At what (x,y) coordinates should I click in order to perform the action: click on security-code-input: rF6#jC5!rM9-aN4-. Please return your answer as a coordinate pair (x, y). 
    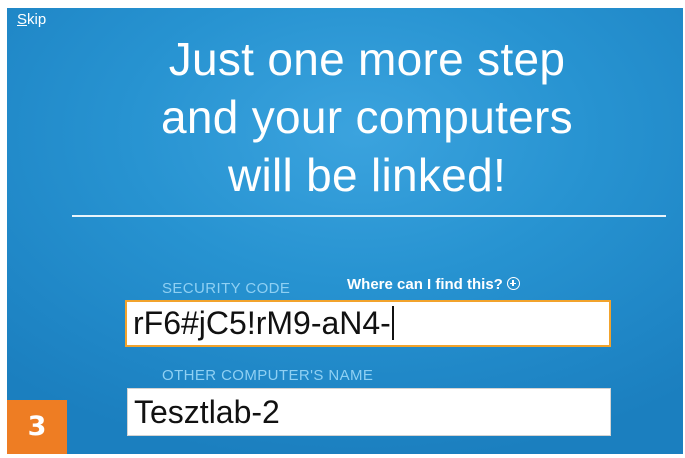
    Looking at the image, I should click on (368, 323).